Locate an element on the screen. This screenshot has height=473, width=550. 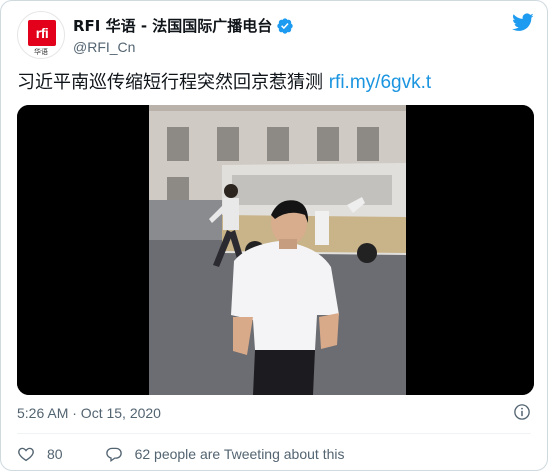
tweet-actions: 80 62 people are Tweeting about this is located at coordinates (180, 454).